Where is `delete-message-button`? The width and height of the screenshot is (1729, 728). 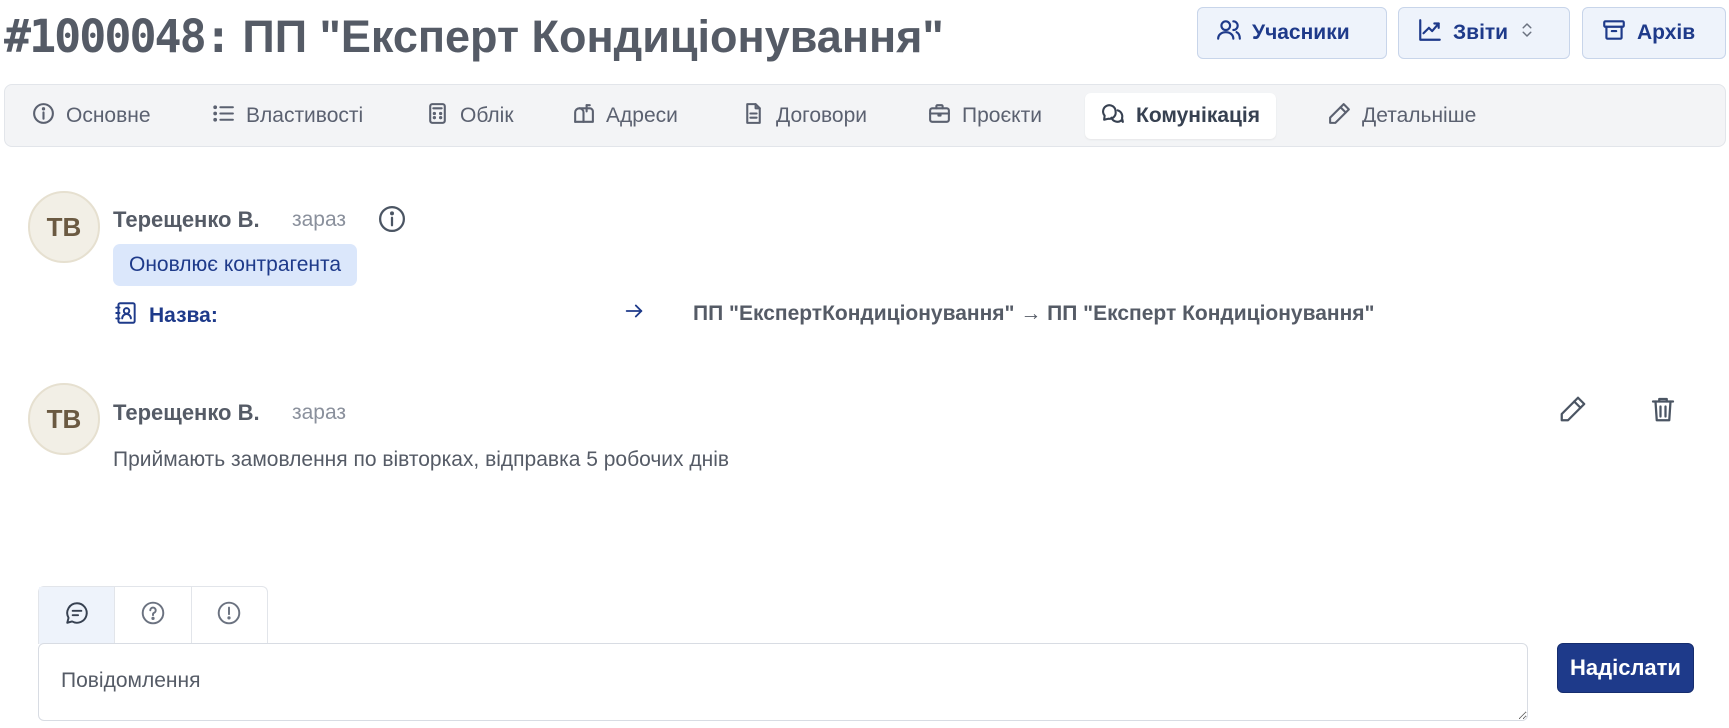 delete-message-button is located at coordinates (1663, 411).